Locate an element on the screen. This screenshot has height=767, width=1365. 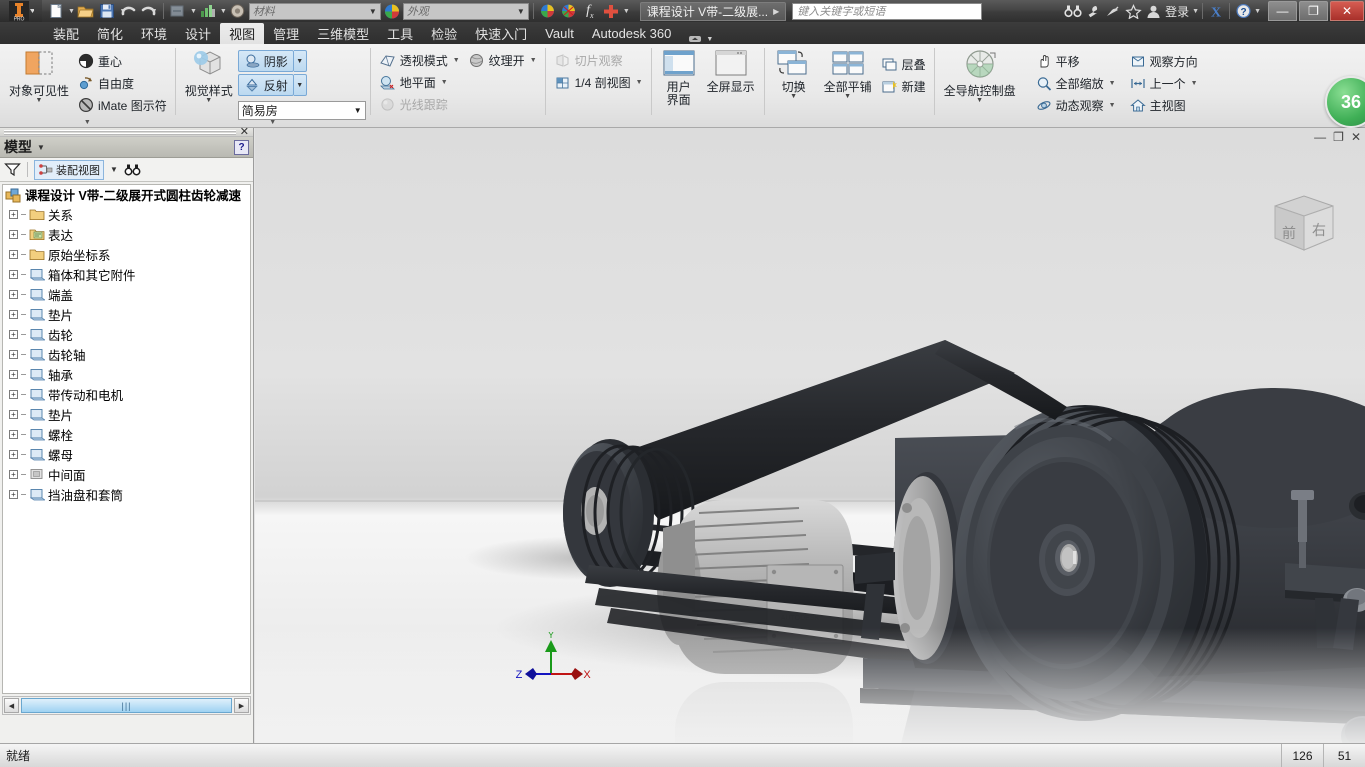
browser-title-dropdown: ▼ is located at coordinates (41, 147).